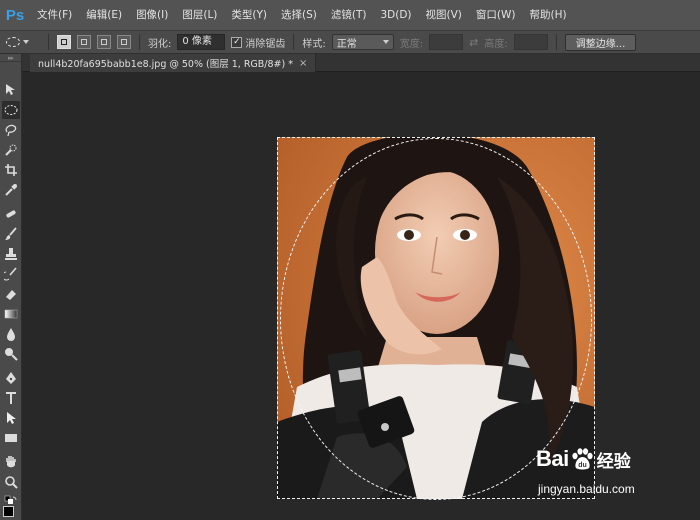 The width and height of the screenshot is (700, 520). I want to click on new-selection-icon, so click(64, 42).